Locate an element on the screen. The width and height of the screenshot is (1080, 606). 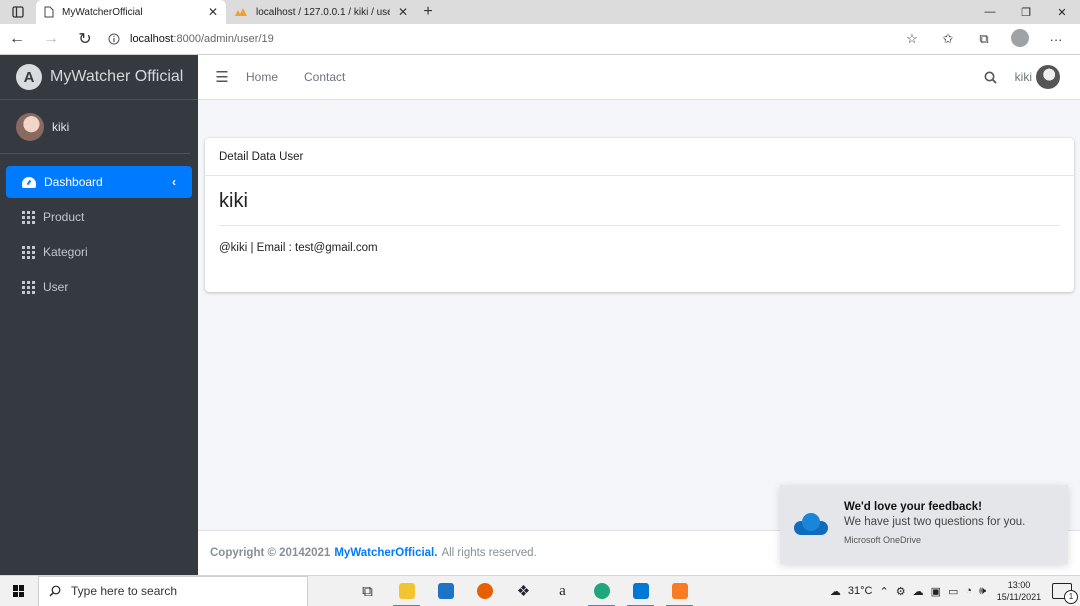
vscode-icon is located at coordinates (640, 591).